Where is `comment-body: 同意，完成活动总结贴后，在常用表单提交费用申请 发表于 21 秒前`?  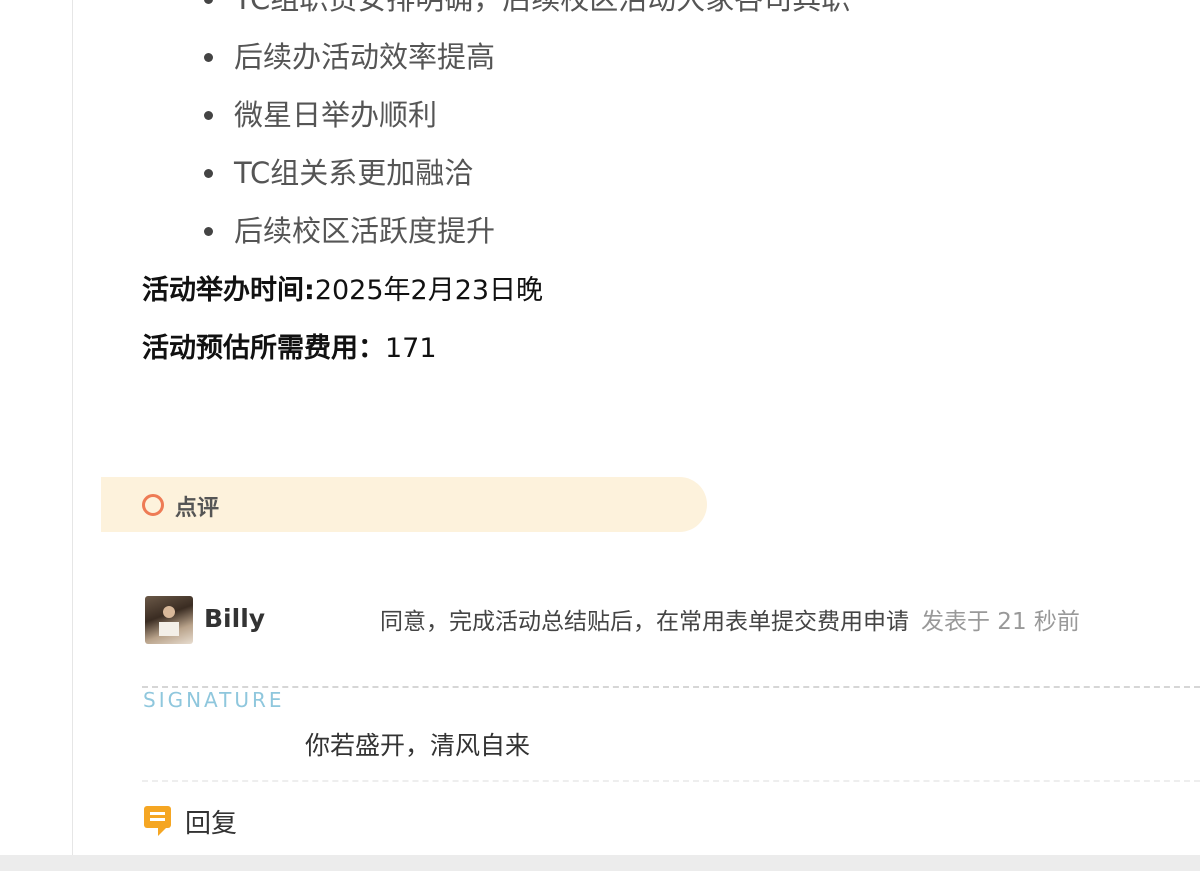 comment-body: 同意，完成活动总结贴后，在常用表单提交费用申请 发表于 21 秒前 is located at coordinates (730, 619).